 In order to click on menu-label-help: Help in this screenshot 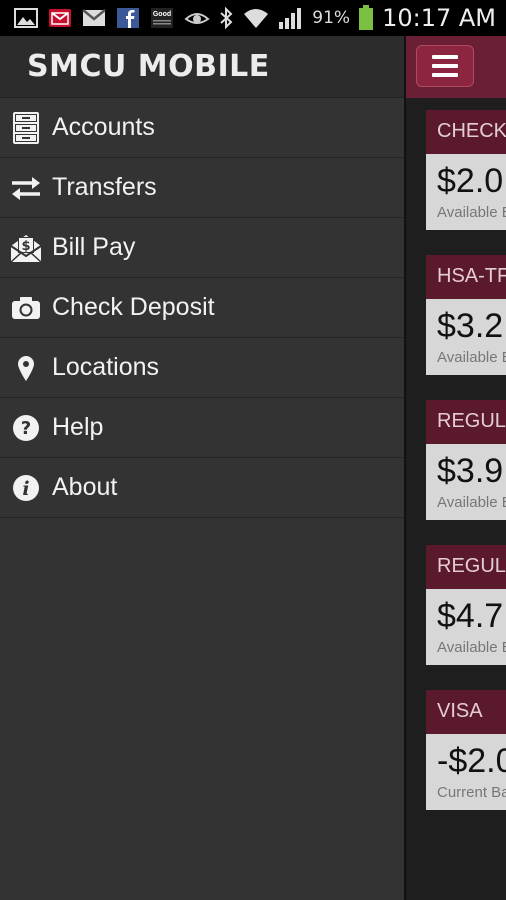, I will do `click(78, 427)`.